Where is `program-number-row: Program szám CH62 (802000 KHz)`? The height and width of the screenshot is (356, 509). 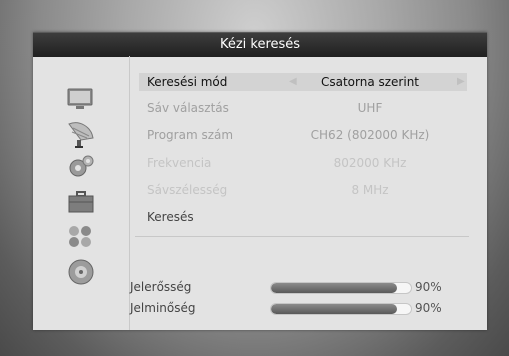
program-number-row: Program szám CH62 (802000 KHz) is located at coordinates (303, 135).